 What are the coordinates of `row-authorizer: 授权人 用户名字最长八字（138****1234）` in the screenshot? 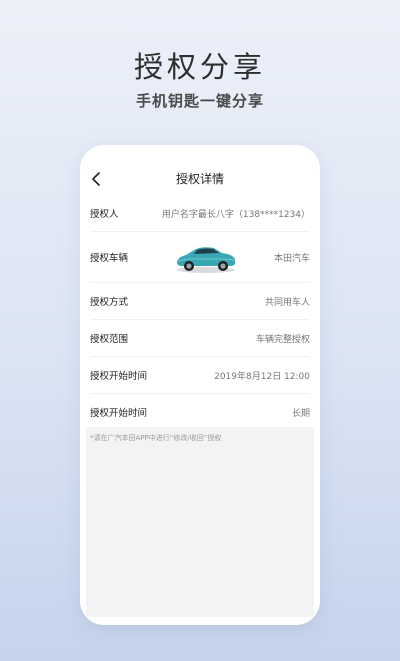 It's located at (200, 213).